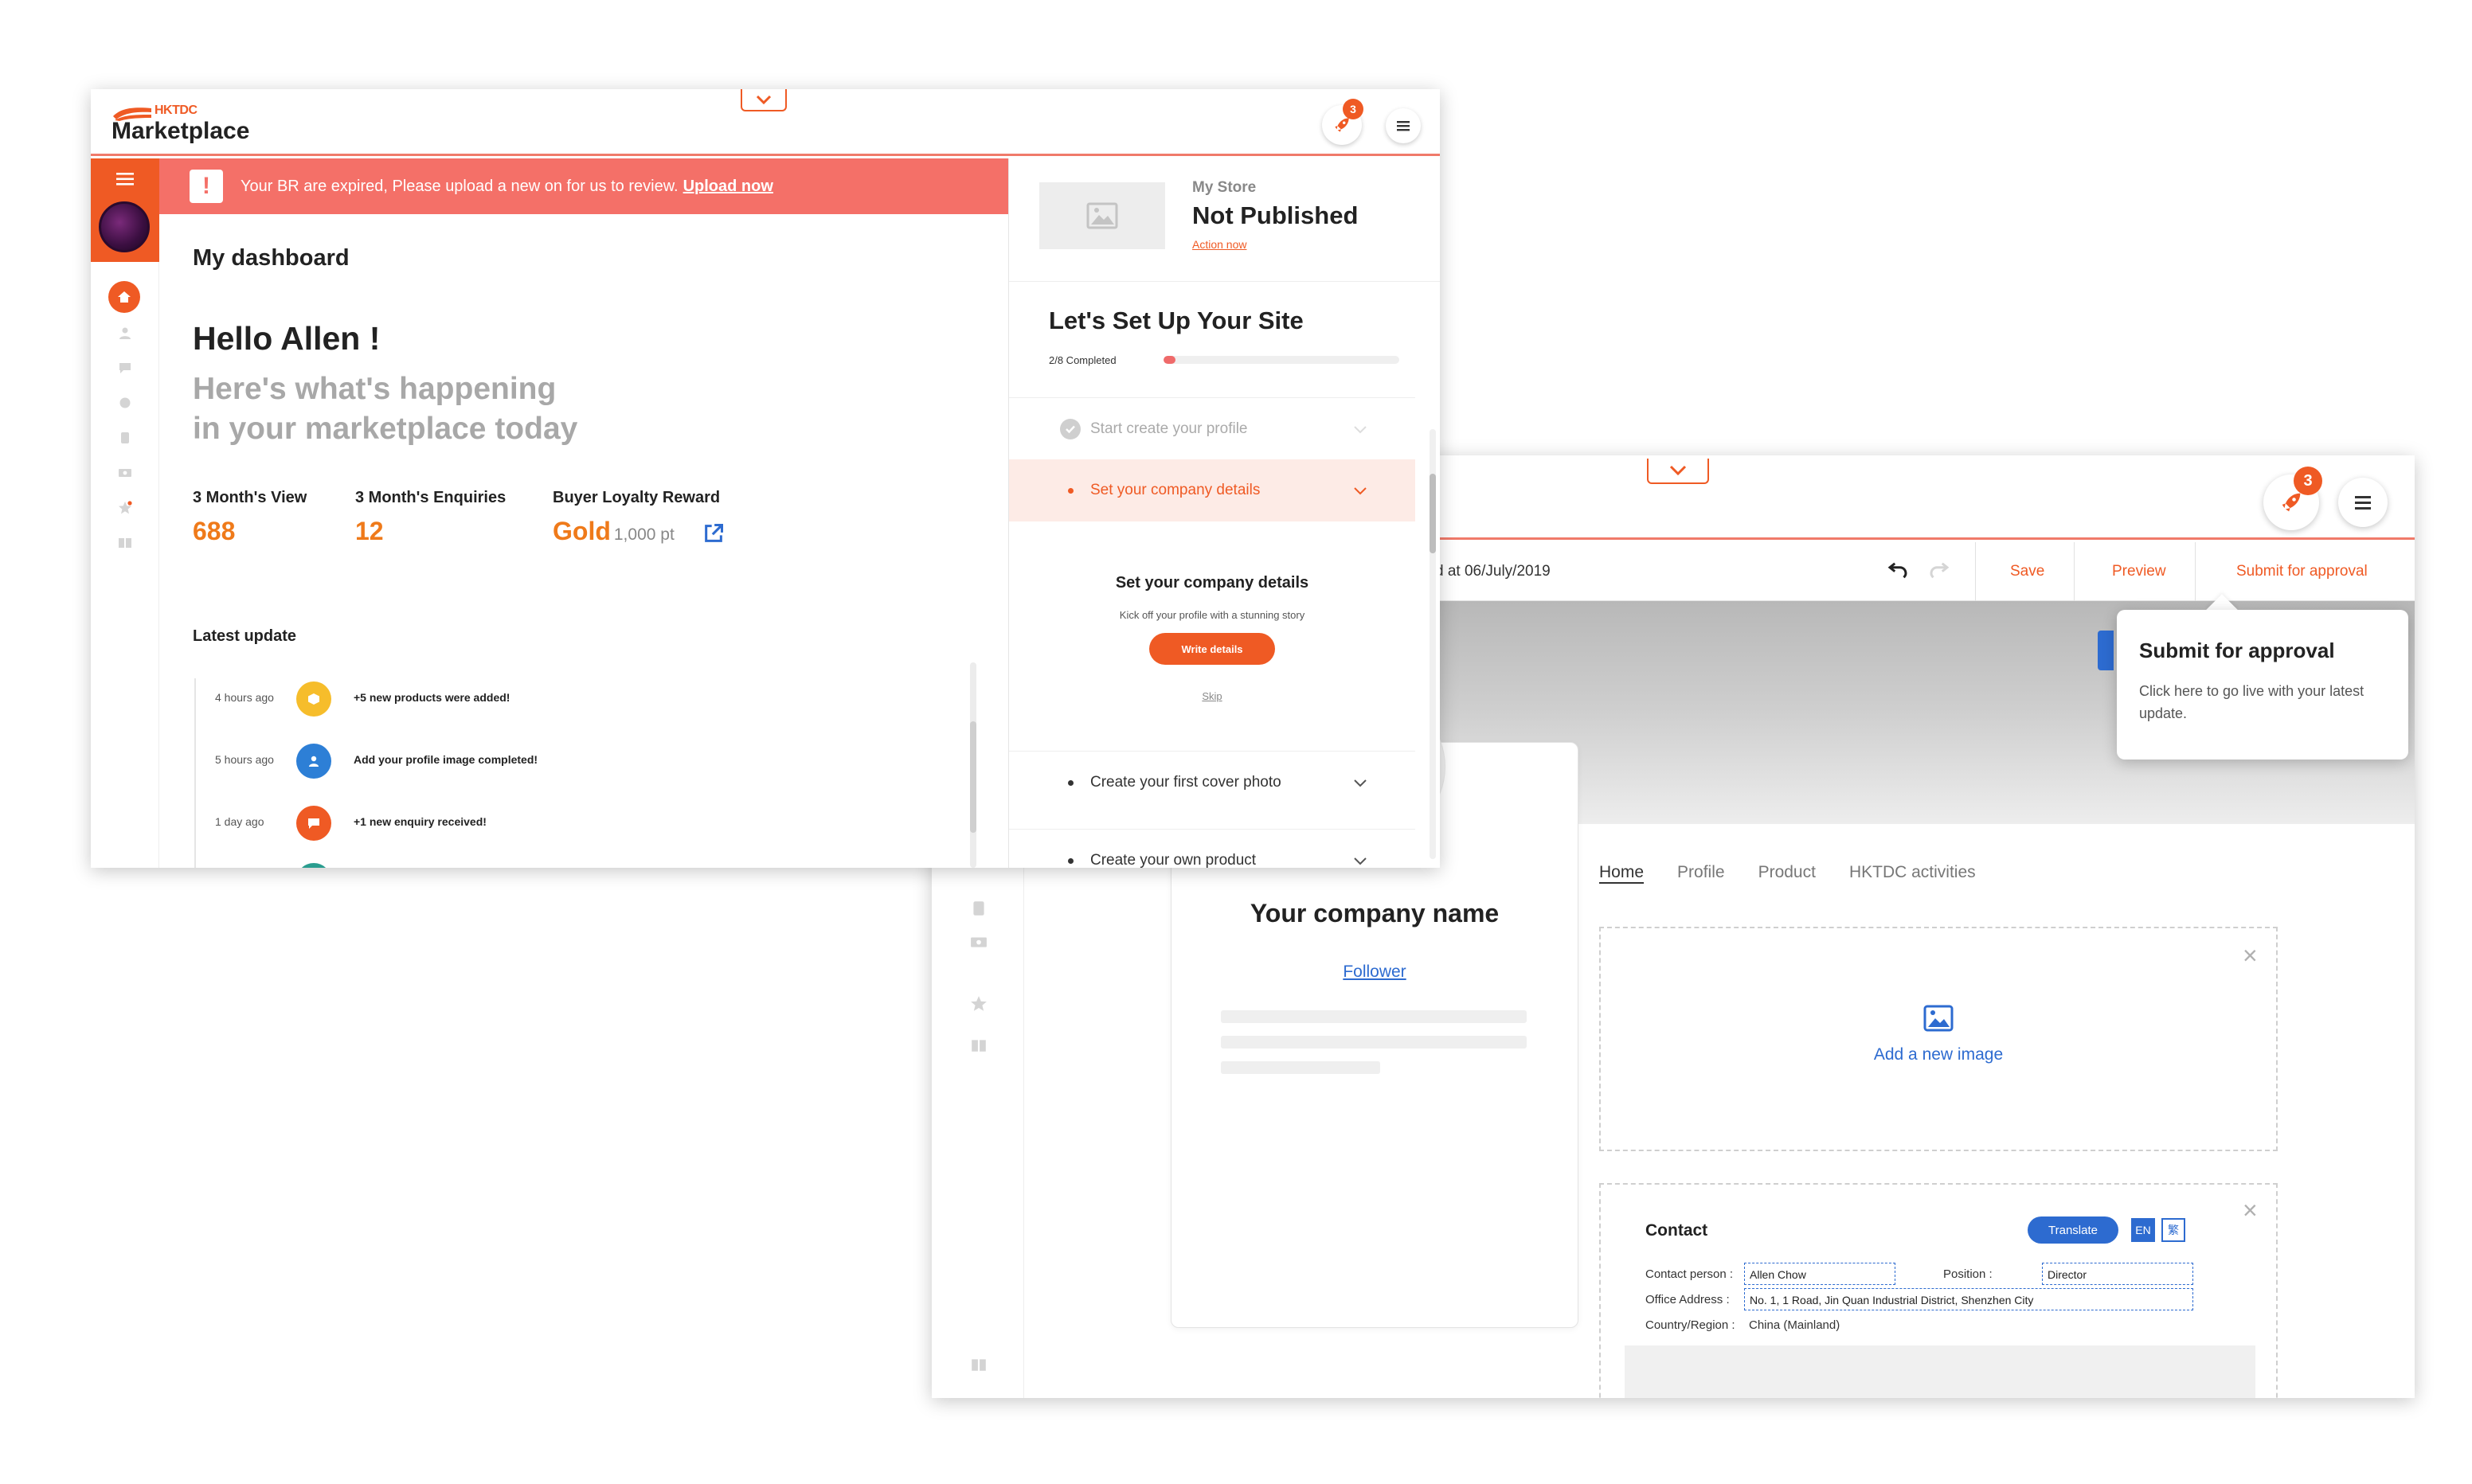  What do you see at coordinates (2237, 650) in the screenshot?
I see `tooltip-title: Submit for approval` at bounding box center [2237, 650].